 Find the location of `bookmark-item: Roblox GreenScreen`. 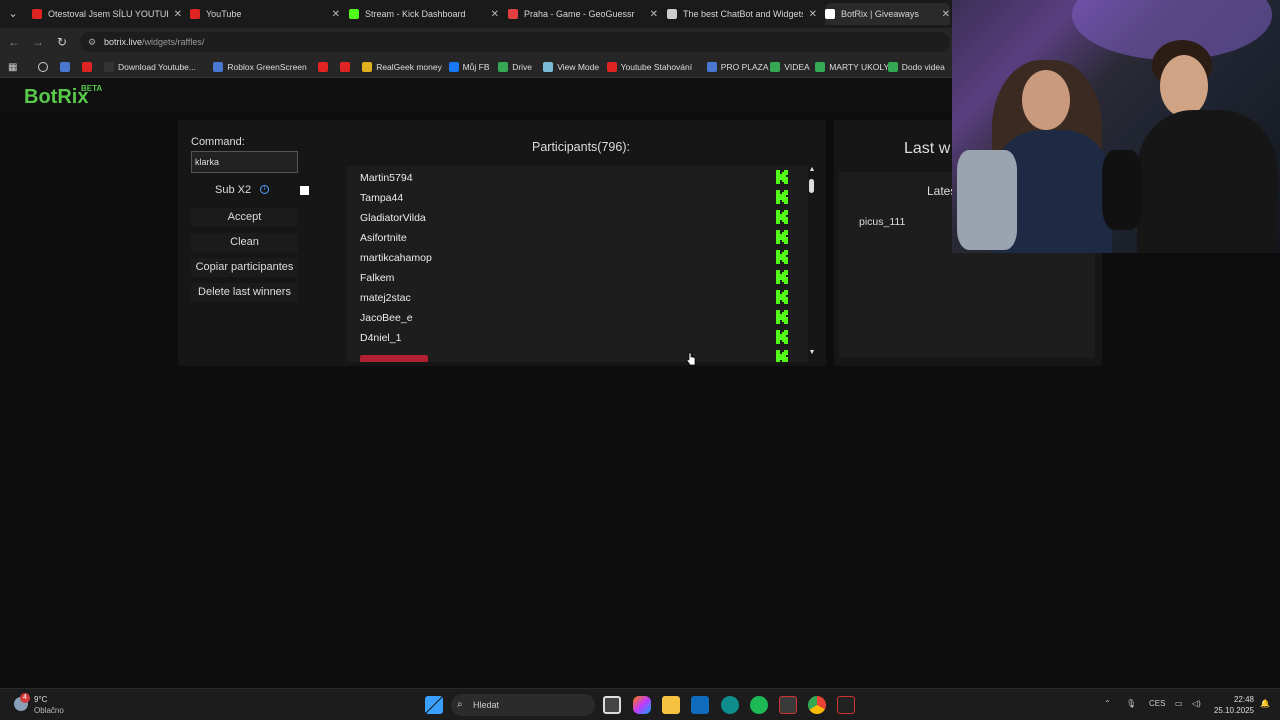

bookmark-item: Roblox GreenScreen is located at coordinates (260, 67).